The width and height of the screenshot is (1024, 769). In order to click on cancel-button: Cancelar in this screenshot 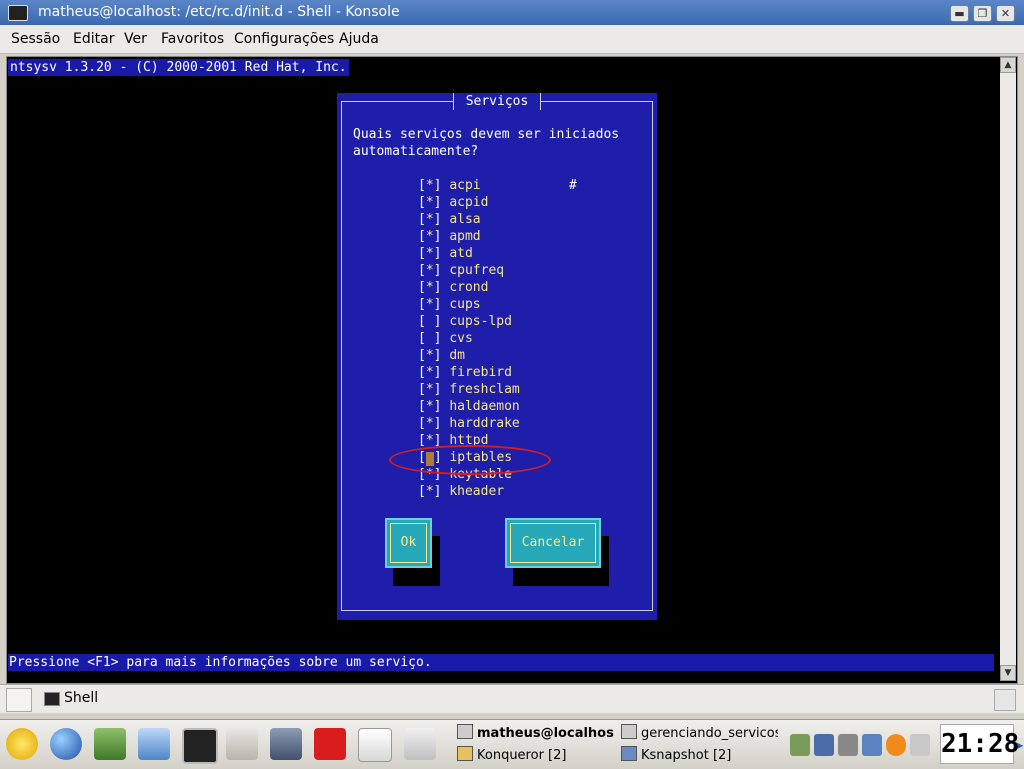, I will do `click(553, 543)`.